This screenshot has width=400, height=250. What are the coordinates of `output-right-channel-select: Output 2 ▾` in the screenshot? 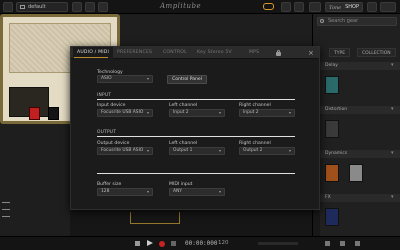 It's located at (267, 151).